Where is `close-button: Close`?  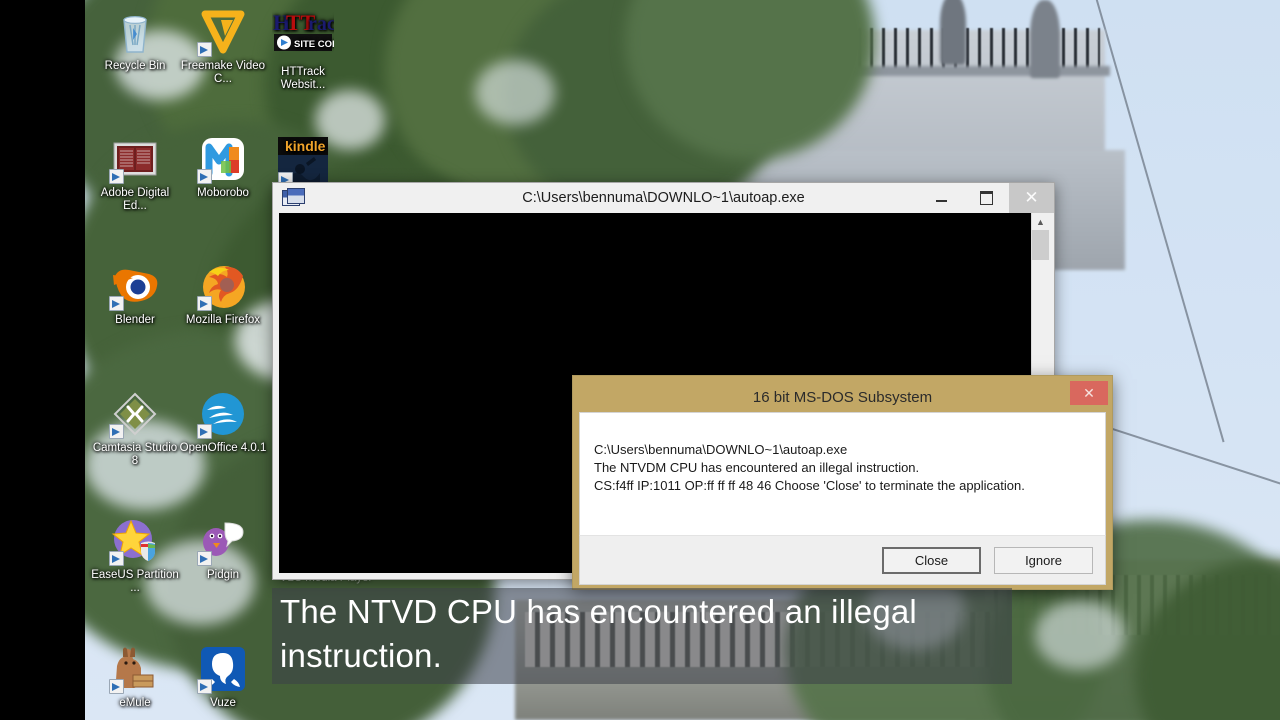 close-button: Close is located at coordinates (931, 560).